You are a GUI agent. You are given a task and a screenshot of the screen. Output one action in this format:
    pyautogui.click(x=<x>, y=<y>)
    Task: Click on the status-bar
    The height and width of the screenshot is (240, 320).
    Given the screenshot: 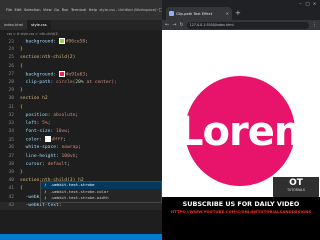 What is the action you would take?
    pyautogui.click(x=81, y=237)
    